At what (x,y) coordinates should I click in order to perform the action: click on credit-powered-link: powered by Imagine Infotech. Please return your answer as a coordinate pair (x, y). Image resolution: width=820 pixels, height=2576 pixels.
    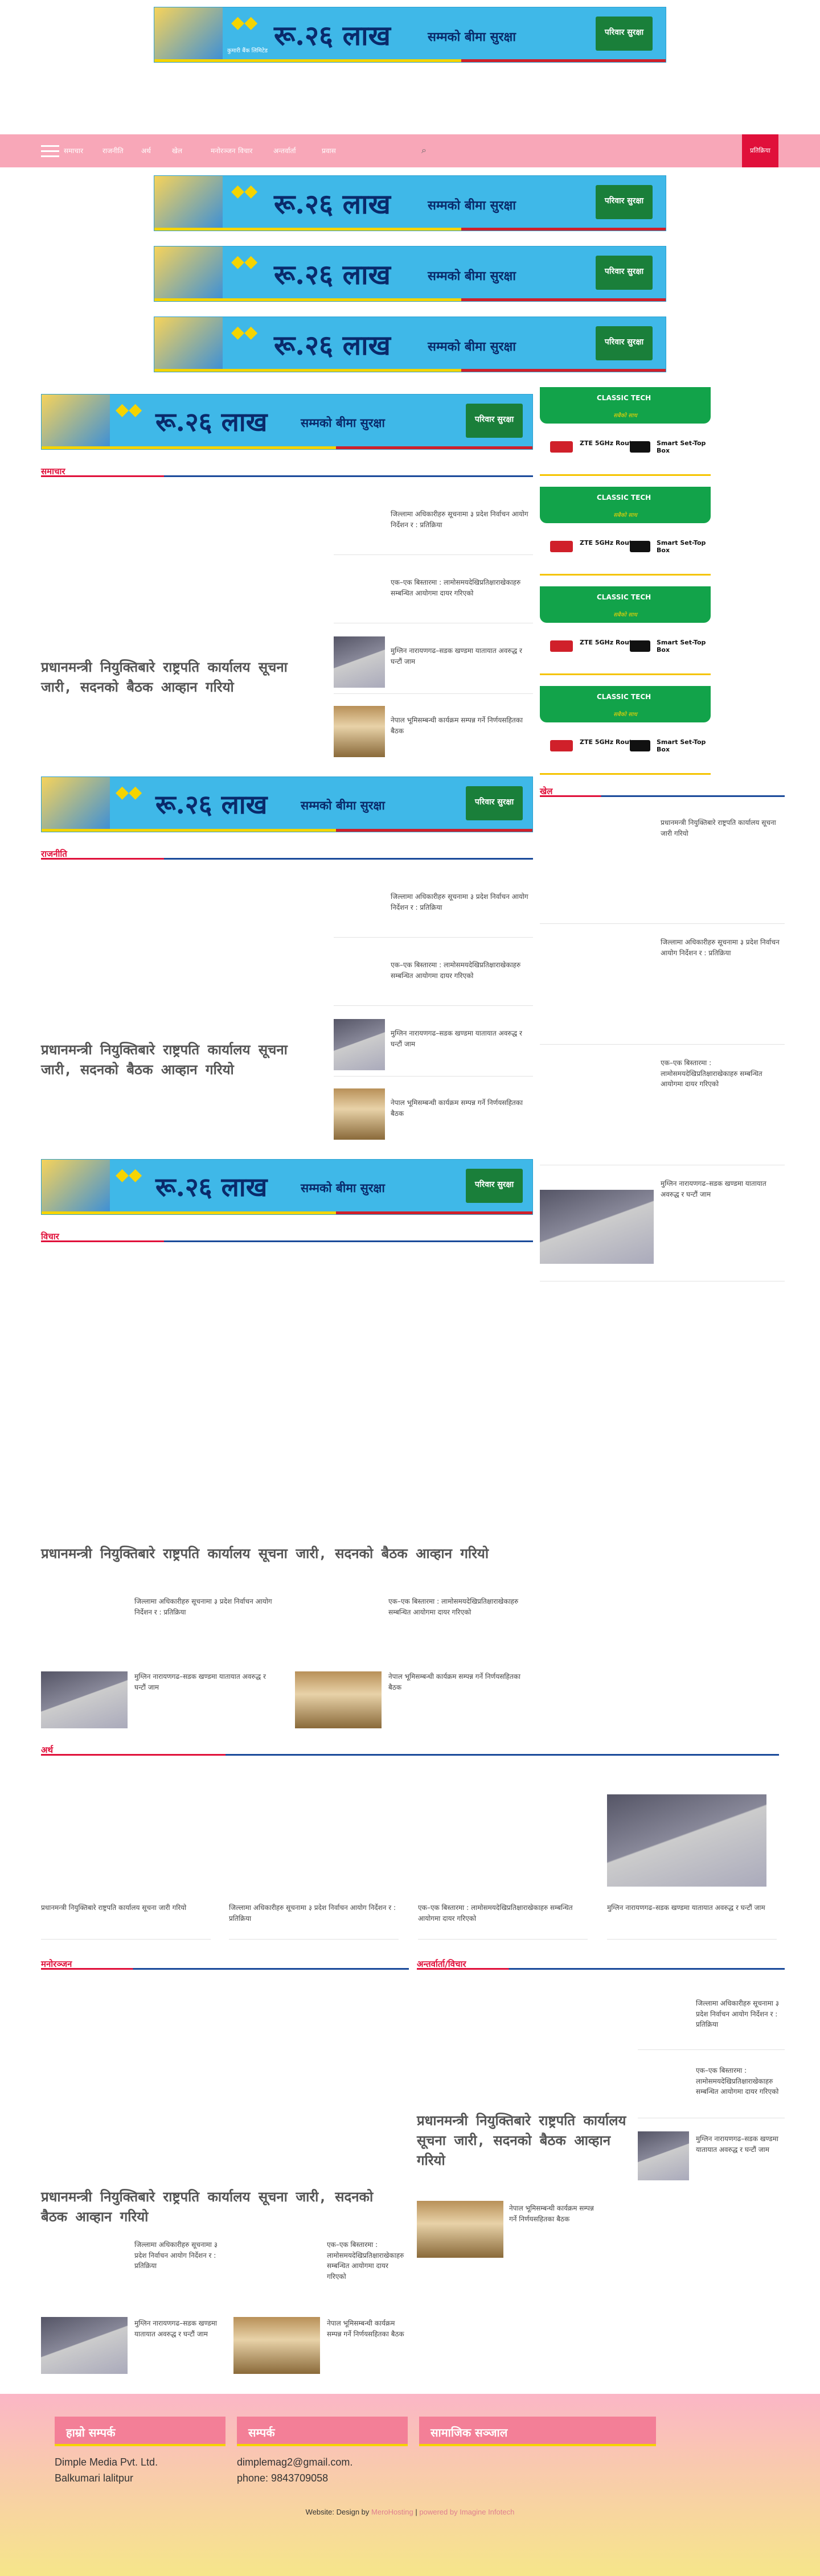
    Looking at the image, I should click on (466, 2512).